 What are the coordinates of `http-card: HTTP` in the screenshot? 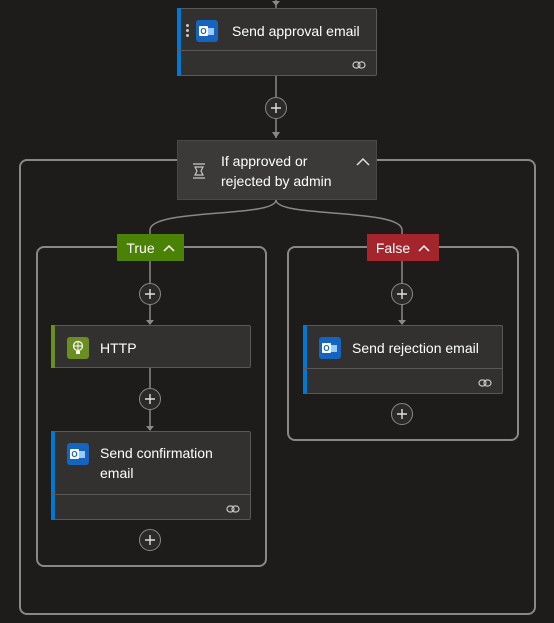 It's located at (151, 346).